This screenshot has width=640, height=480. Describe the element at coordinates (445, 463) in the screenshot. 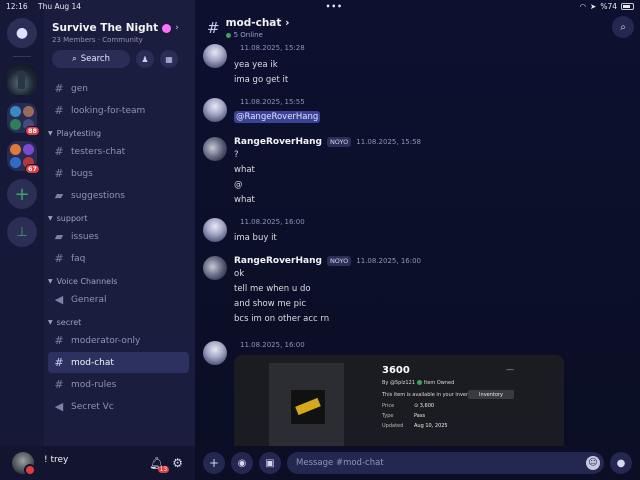

I see `message-input: Message #mod-chat ☺` at that location.